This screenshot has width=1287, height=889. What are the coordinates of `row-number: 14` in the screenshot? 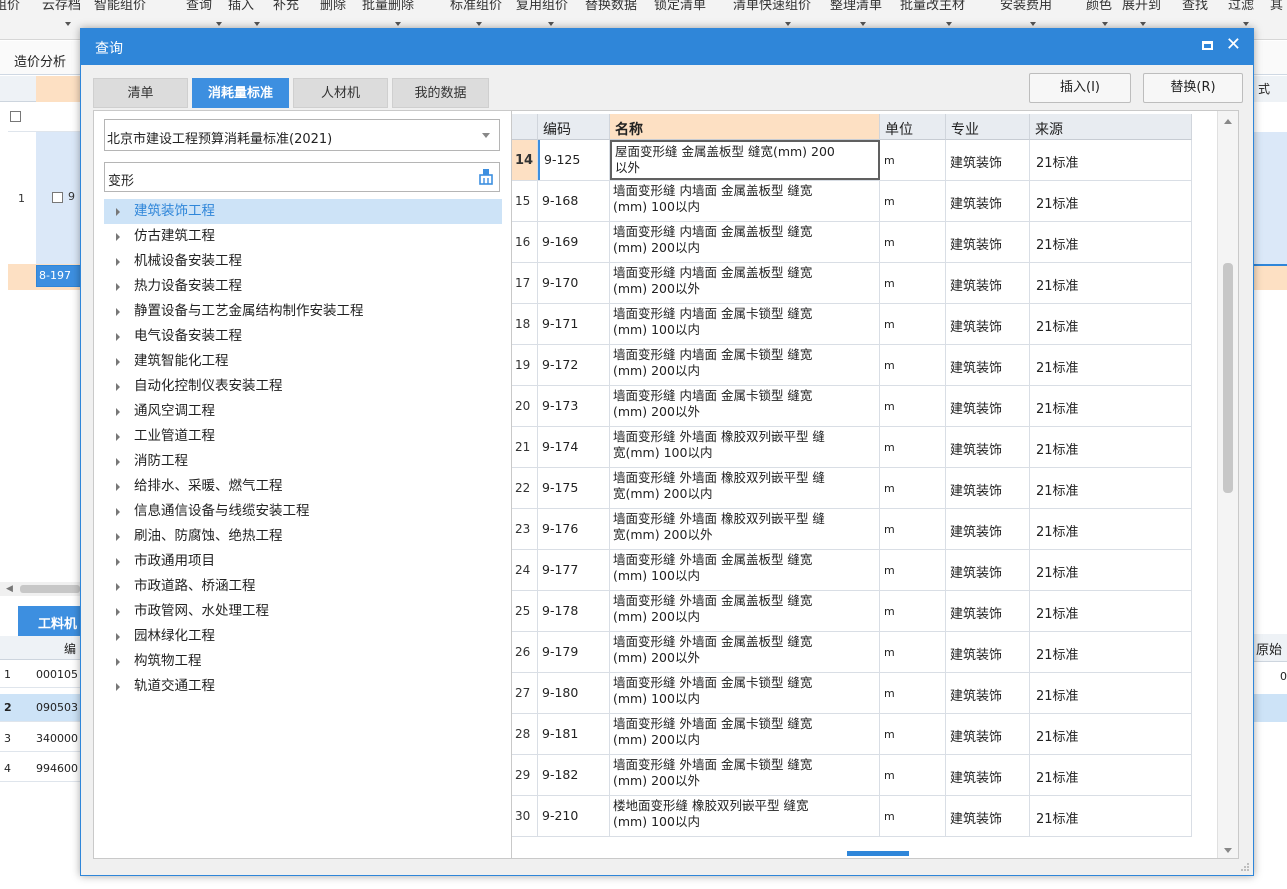 It's located at (525, 160).